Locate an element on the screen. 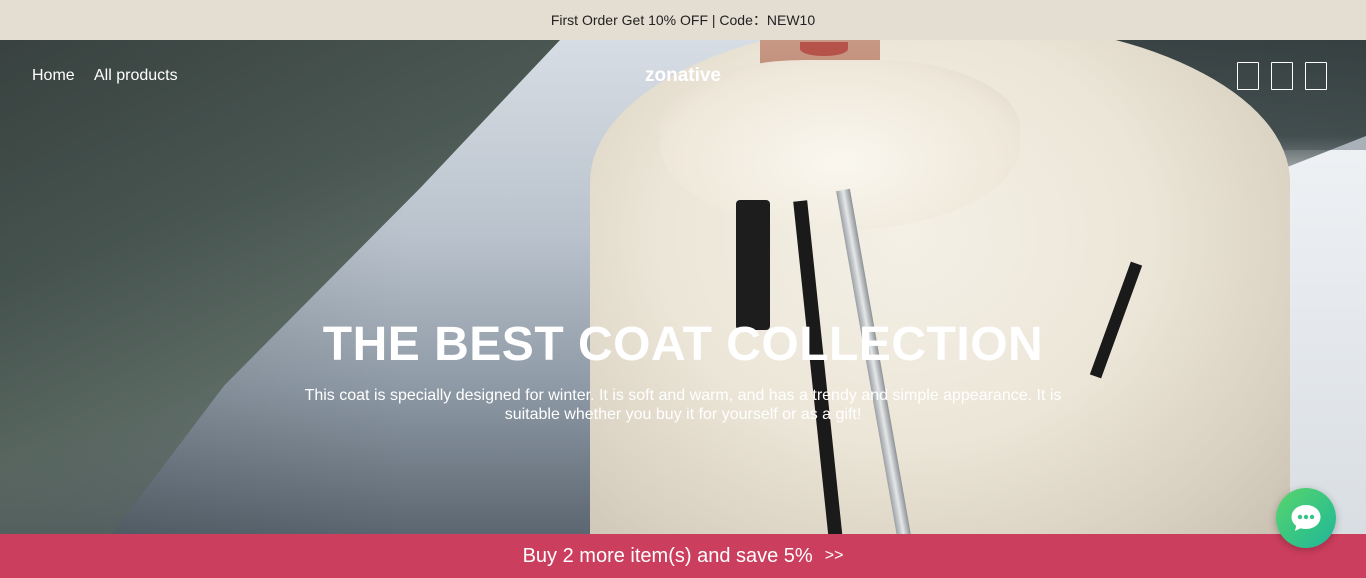 The image size is (1366, 578). announcement-text: First Order Get 10% OFF | Code：NEW10 is located at coordinates (683, 20).